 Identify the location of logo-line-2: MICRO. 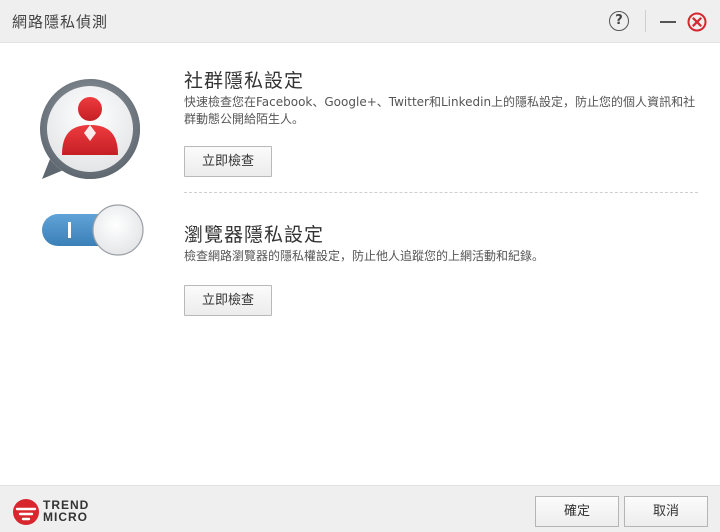
(65, 517).